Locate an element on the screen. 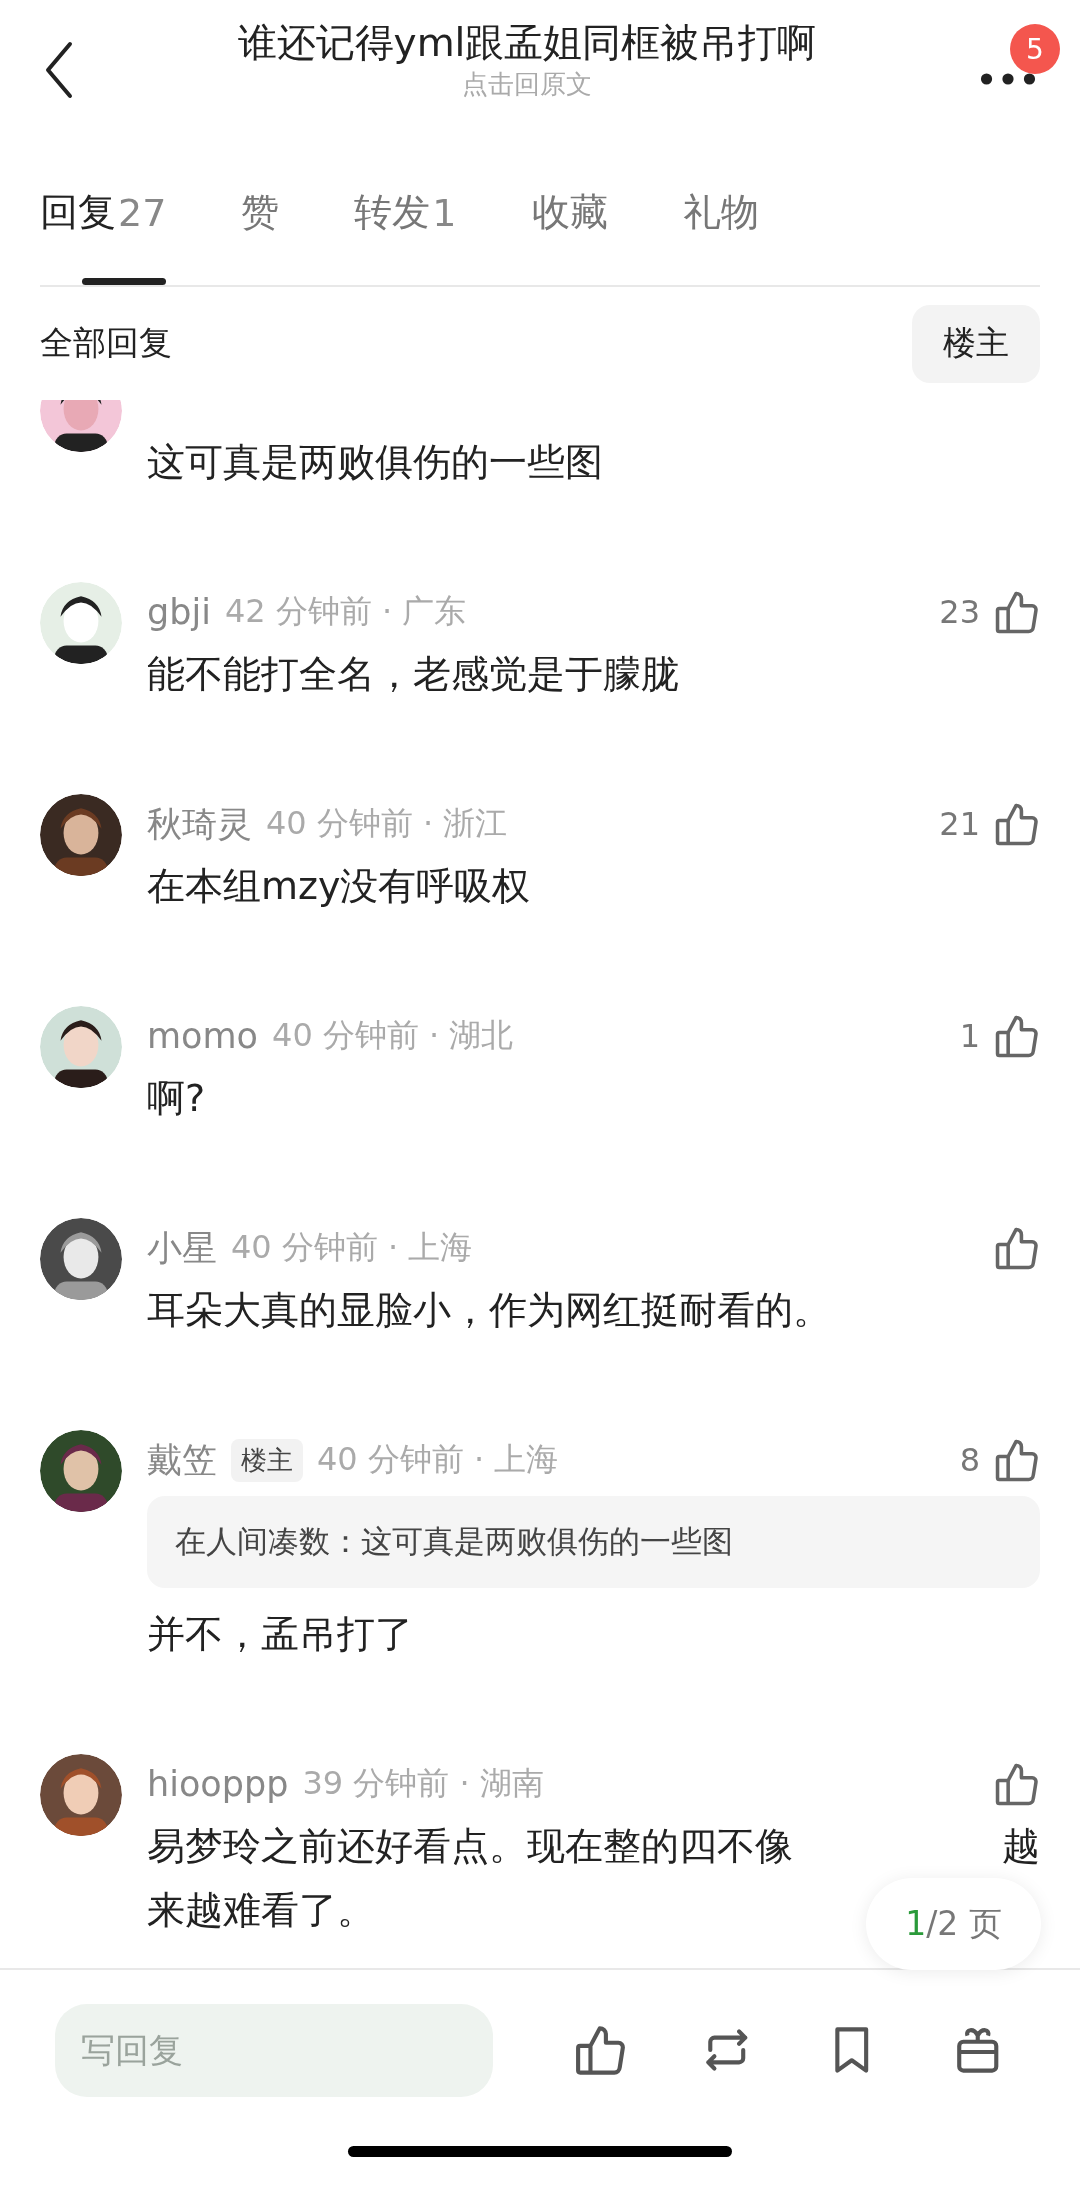  comment-text: 来越难看了。 is located at coordinates (261, 1910).